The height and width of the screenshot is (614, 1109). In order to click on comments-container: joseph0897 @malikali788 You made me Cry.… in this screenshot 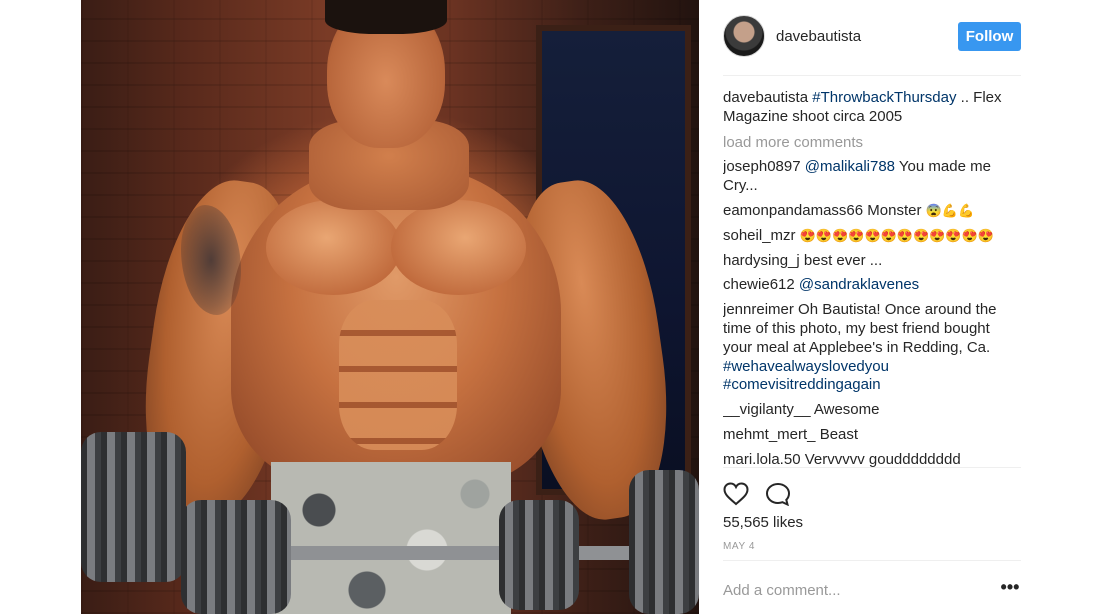, I will do `click(872, 312)`.